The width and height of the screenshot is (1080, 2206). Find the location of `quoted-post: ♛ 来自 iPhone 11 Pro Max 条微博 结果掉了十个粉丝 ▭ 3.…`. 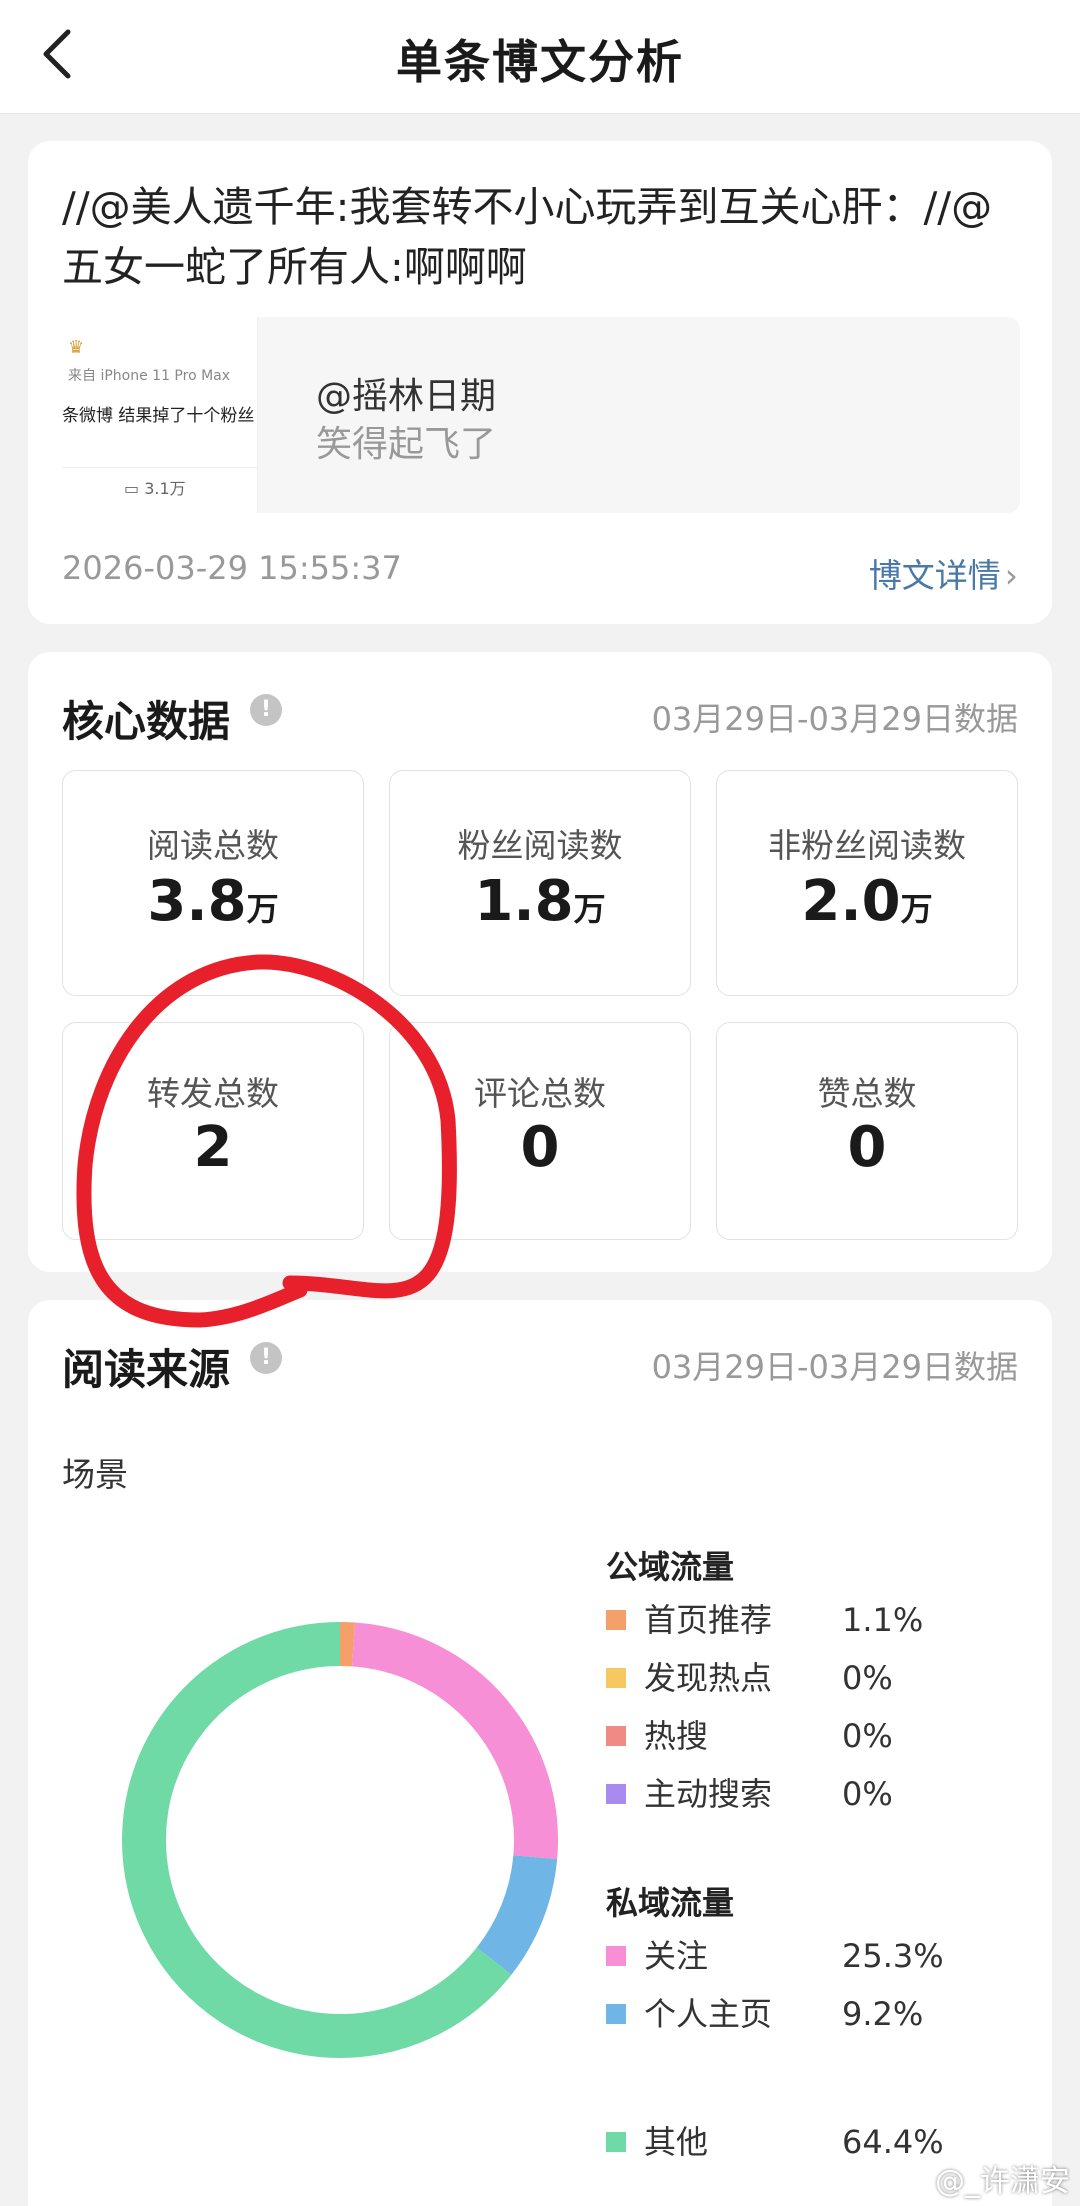

quoted-post: ♛ 来自 iPhone 11 Pro Max 条微博 结果掉了十个粉丝 ▭ 3.… is located at coordinates (541, 415).